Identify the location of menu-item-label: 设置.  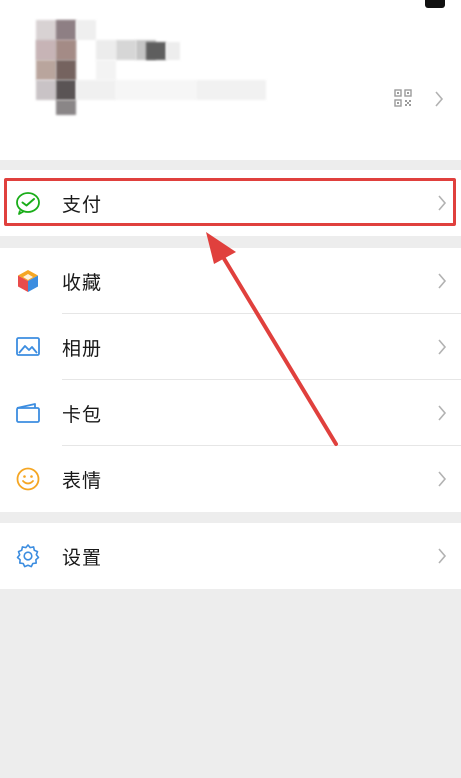
(82, 557).